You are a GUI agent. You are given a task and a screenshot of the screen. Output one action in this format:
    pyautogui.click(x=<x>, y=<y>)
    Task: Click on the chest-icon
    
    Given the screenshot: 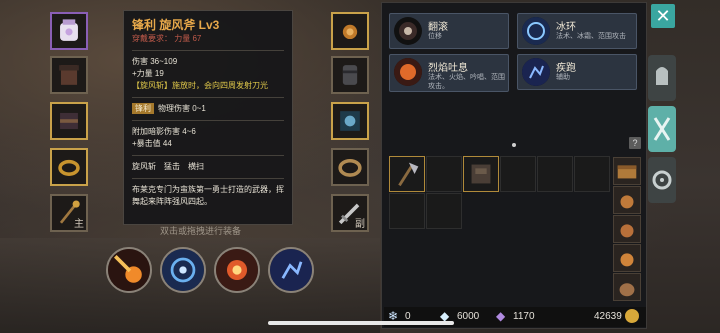 What is the action you would take?
    pyautogui.click(x=627, y=172)
    